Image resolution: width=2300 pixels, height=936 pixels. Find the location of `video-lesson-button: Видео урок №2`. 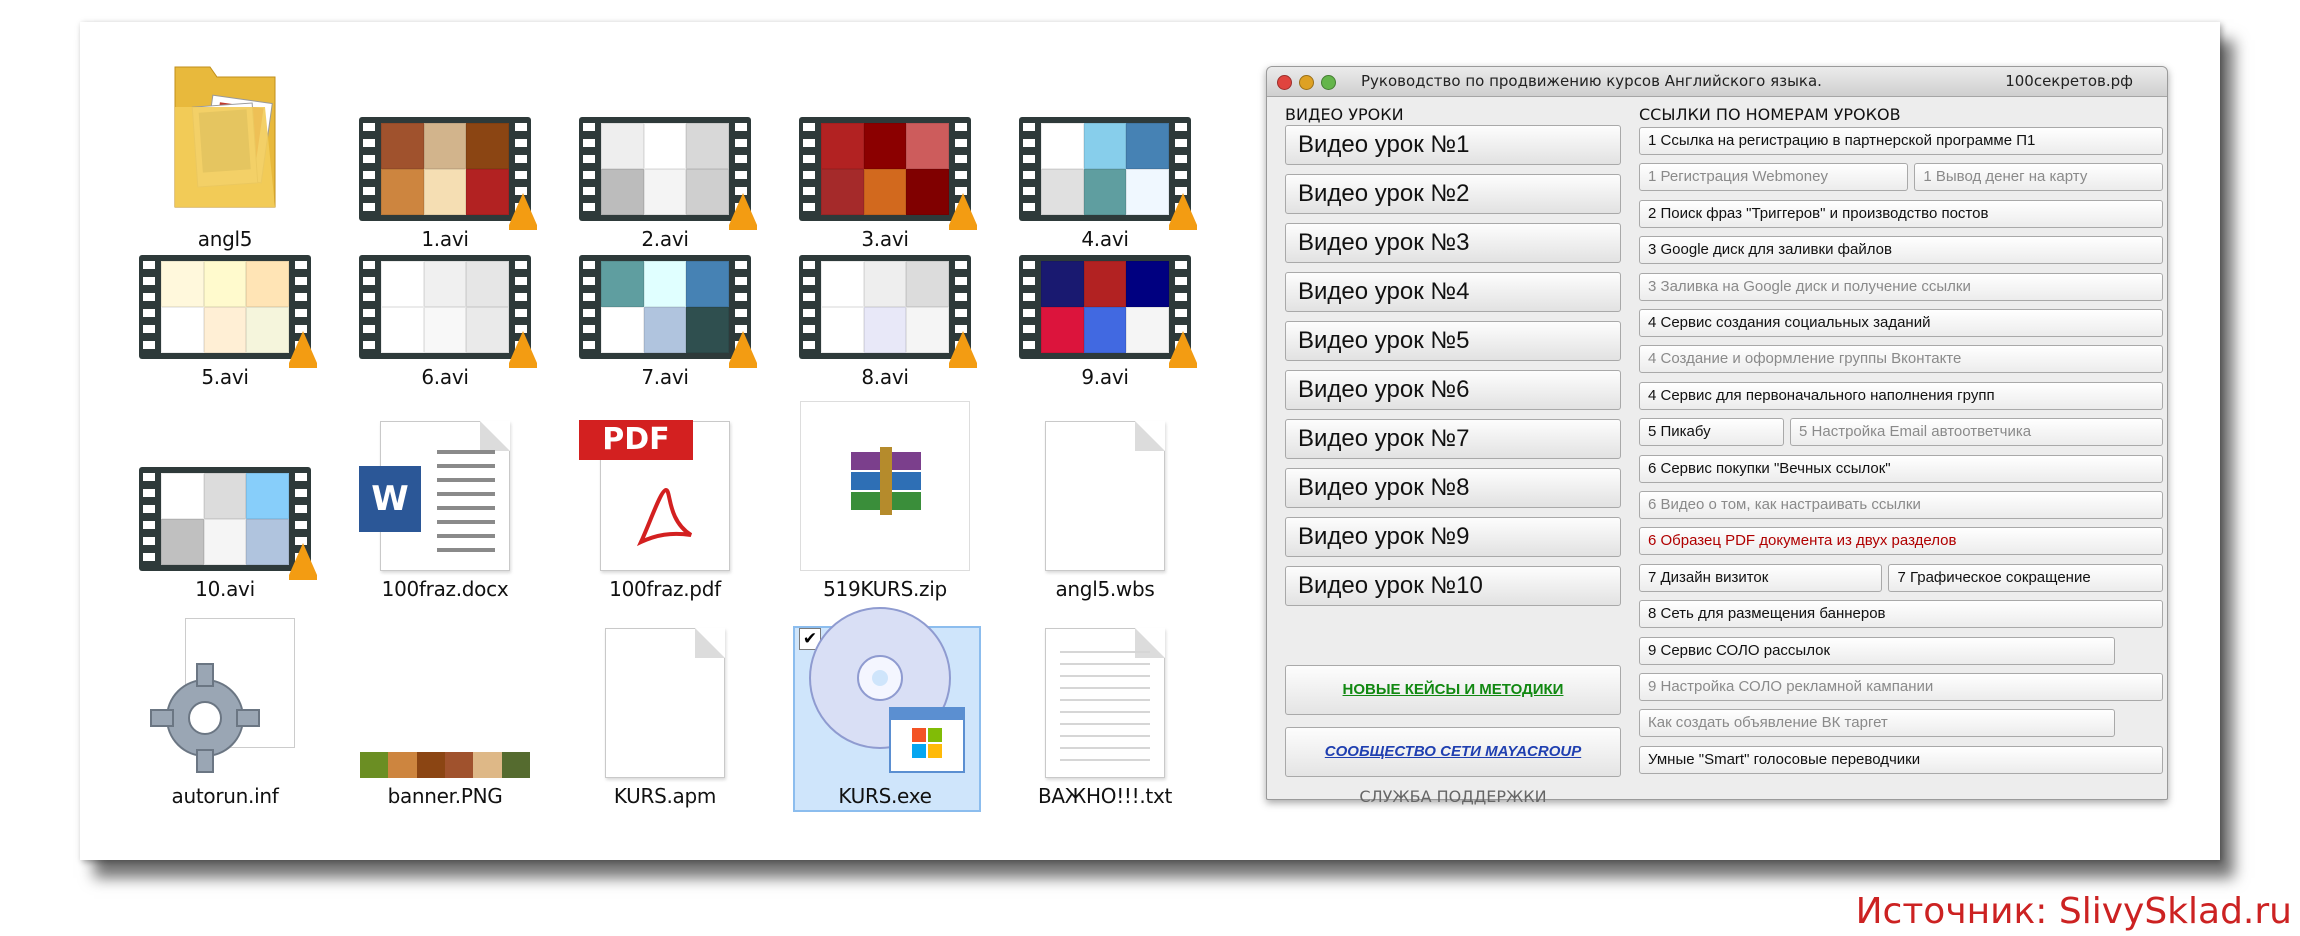

video-lesson-button: Видео урок №2 is located at coordinates (1453, 194).